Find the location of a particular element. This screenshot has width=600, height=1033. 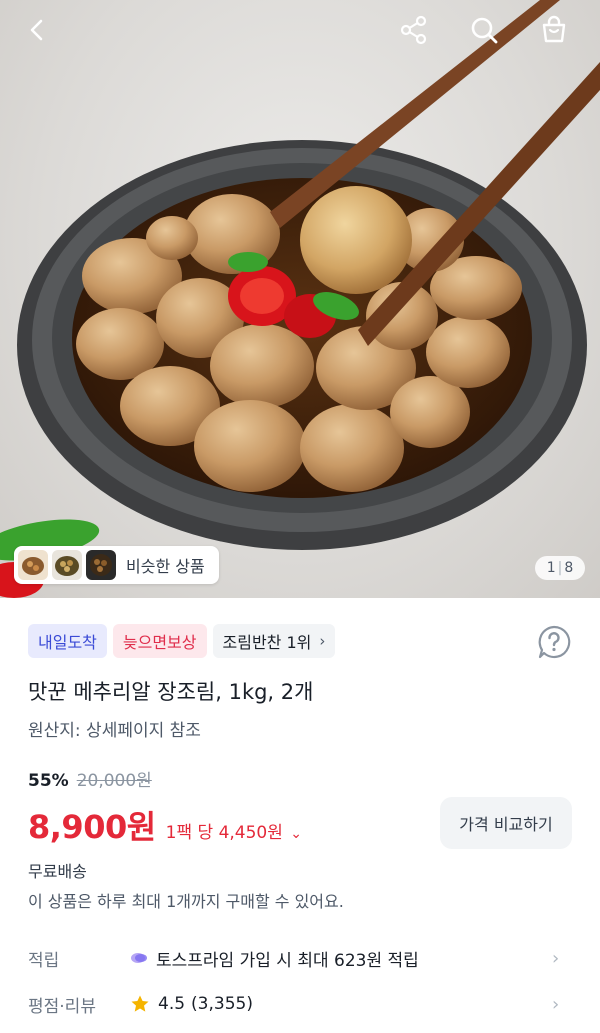

discount-row: 55% 20,000원 is located at coordinates (90, 778).